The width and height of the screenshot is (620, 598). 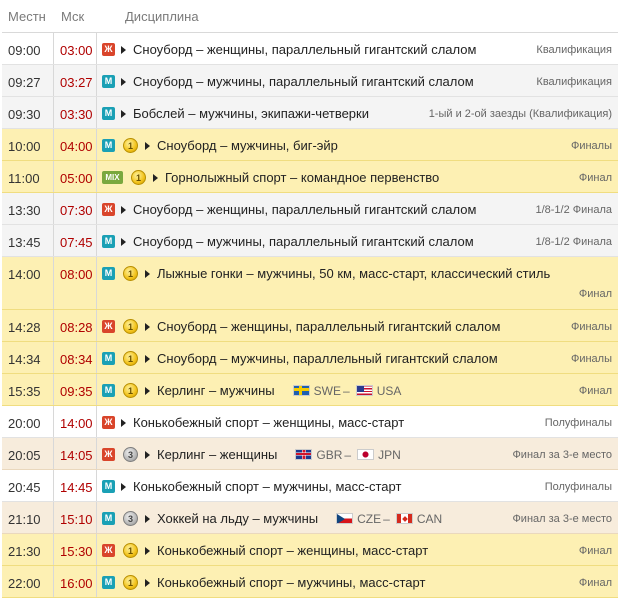 What do you see at coordinates (345, 518) in the screenshot?
I see `flag-cze-icon` at bounding box center [345, 518].